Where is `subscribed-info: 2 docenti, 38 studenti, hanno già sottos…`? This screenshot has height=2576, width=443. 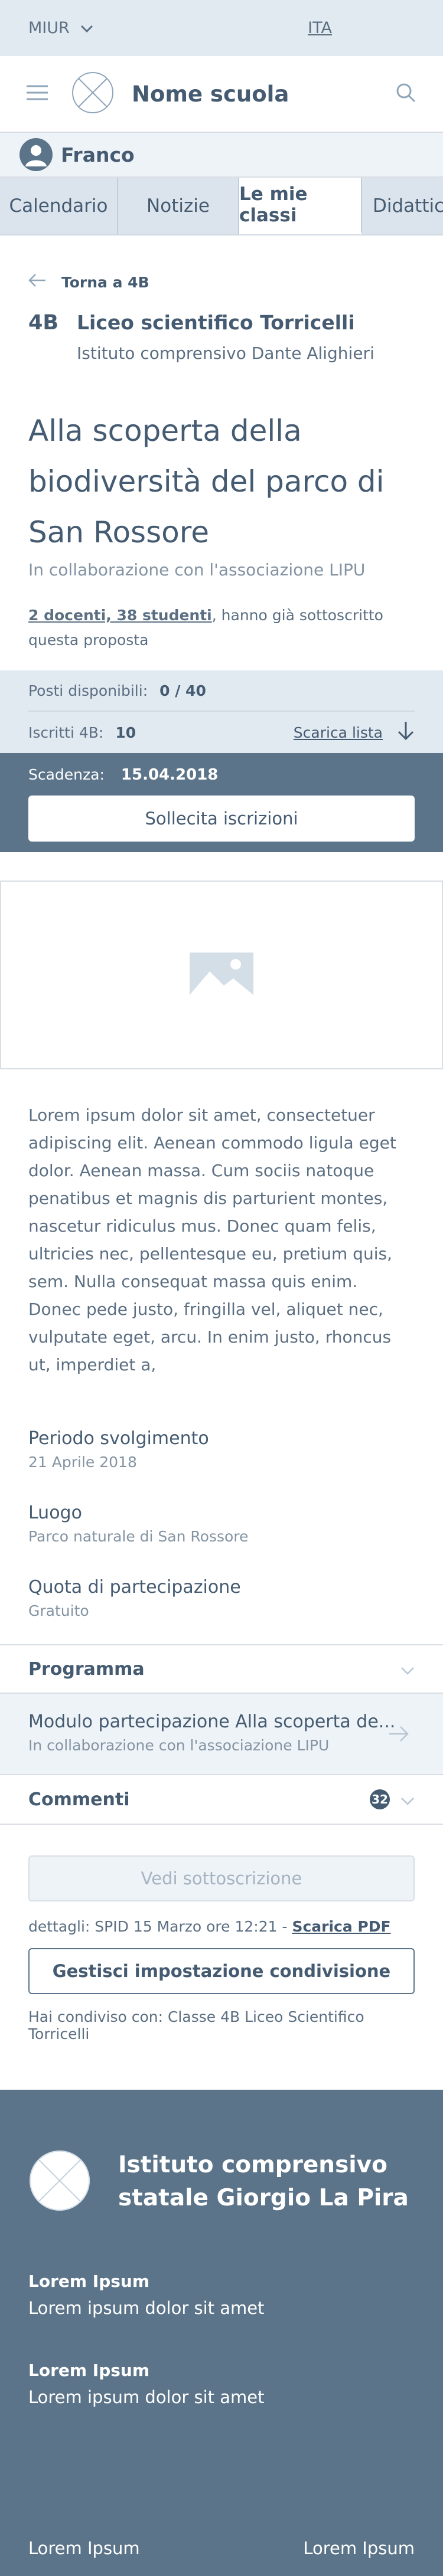
subscribed-info: 2 docenti, 38 studenti, hanno già sottos… is located at coordinates (221, 628).